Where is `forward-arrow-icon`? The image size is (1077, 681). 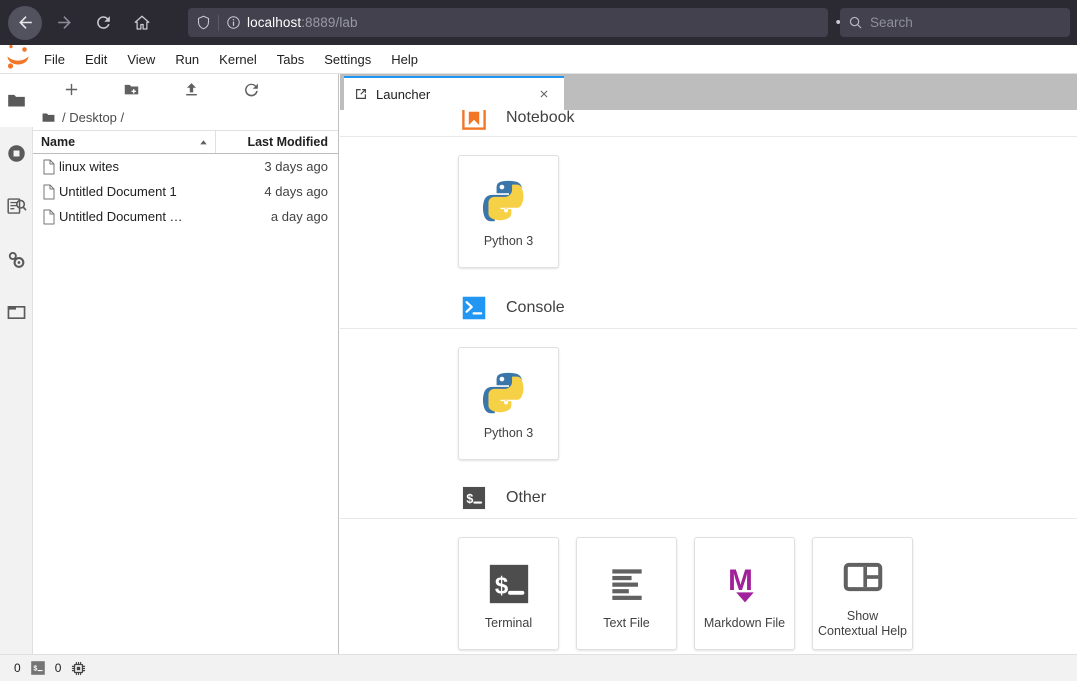 forward-arrow-icon is located at coordinates (64, 22).